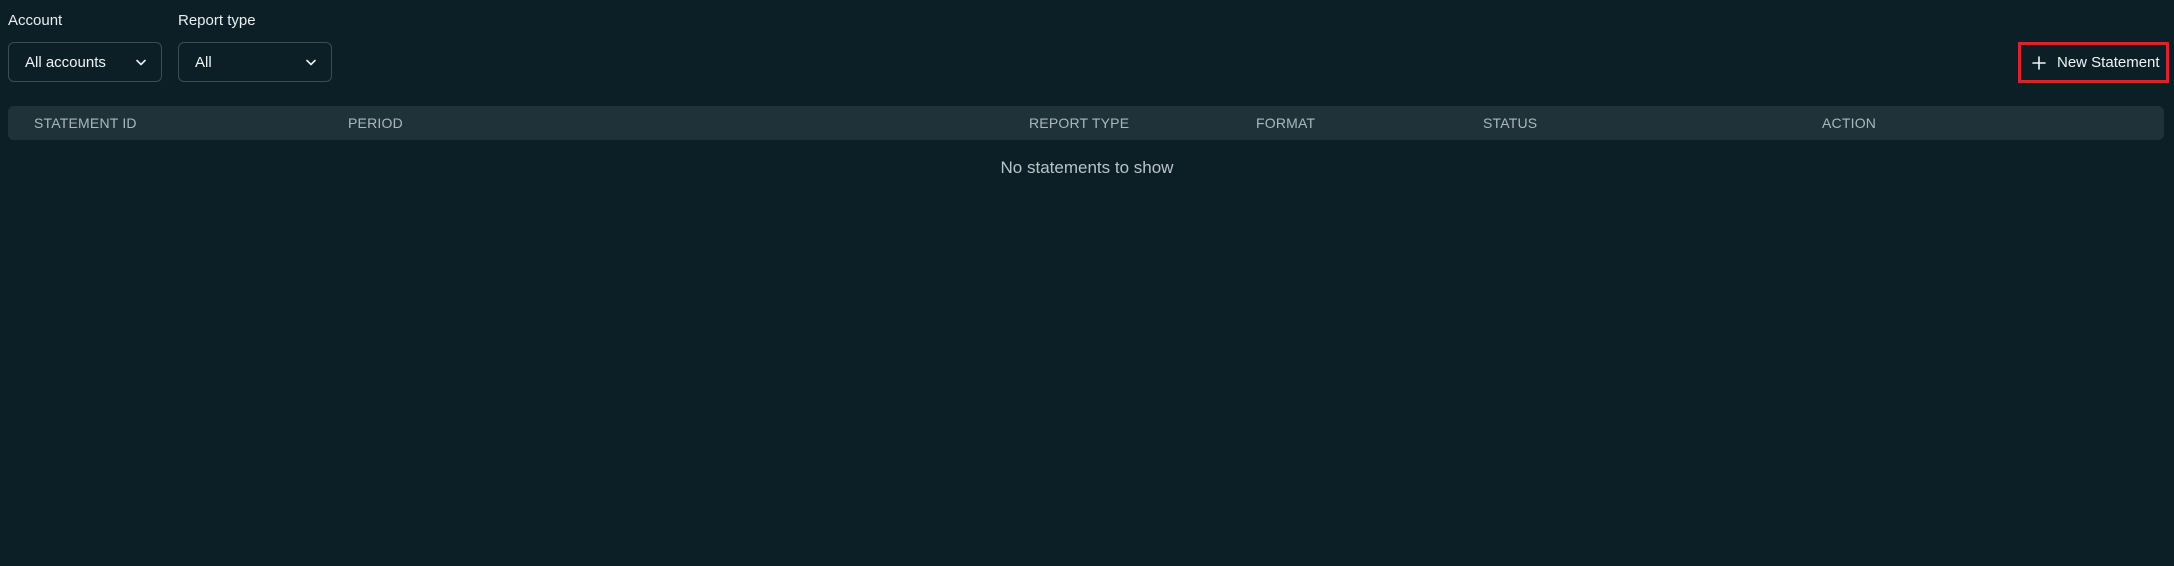 The width and height of the screenshot is (2174, 566). I want to click on account-filter-label: Account, so click(35, 20).